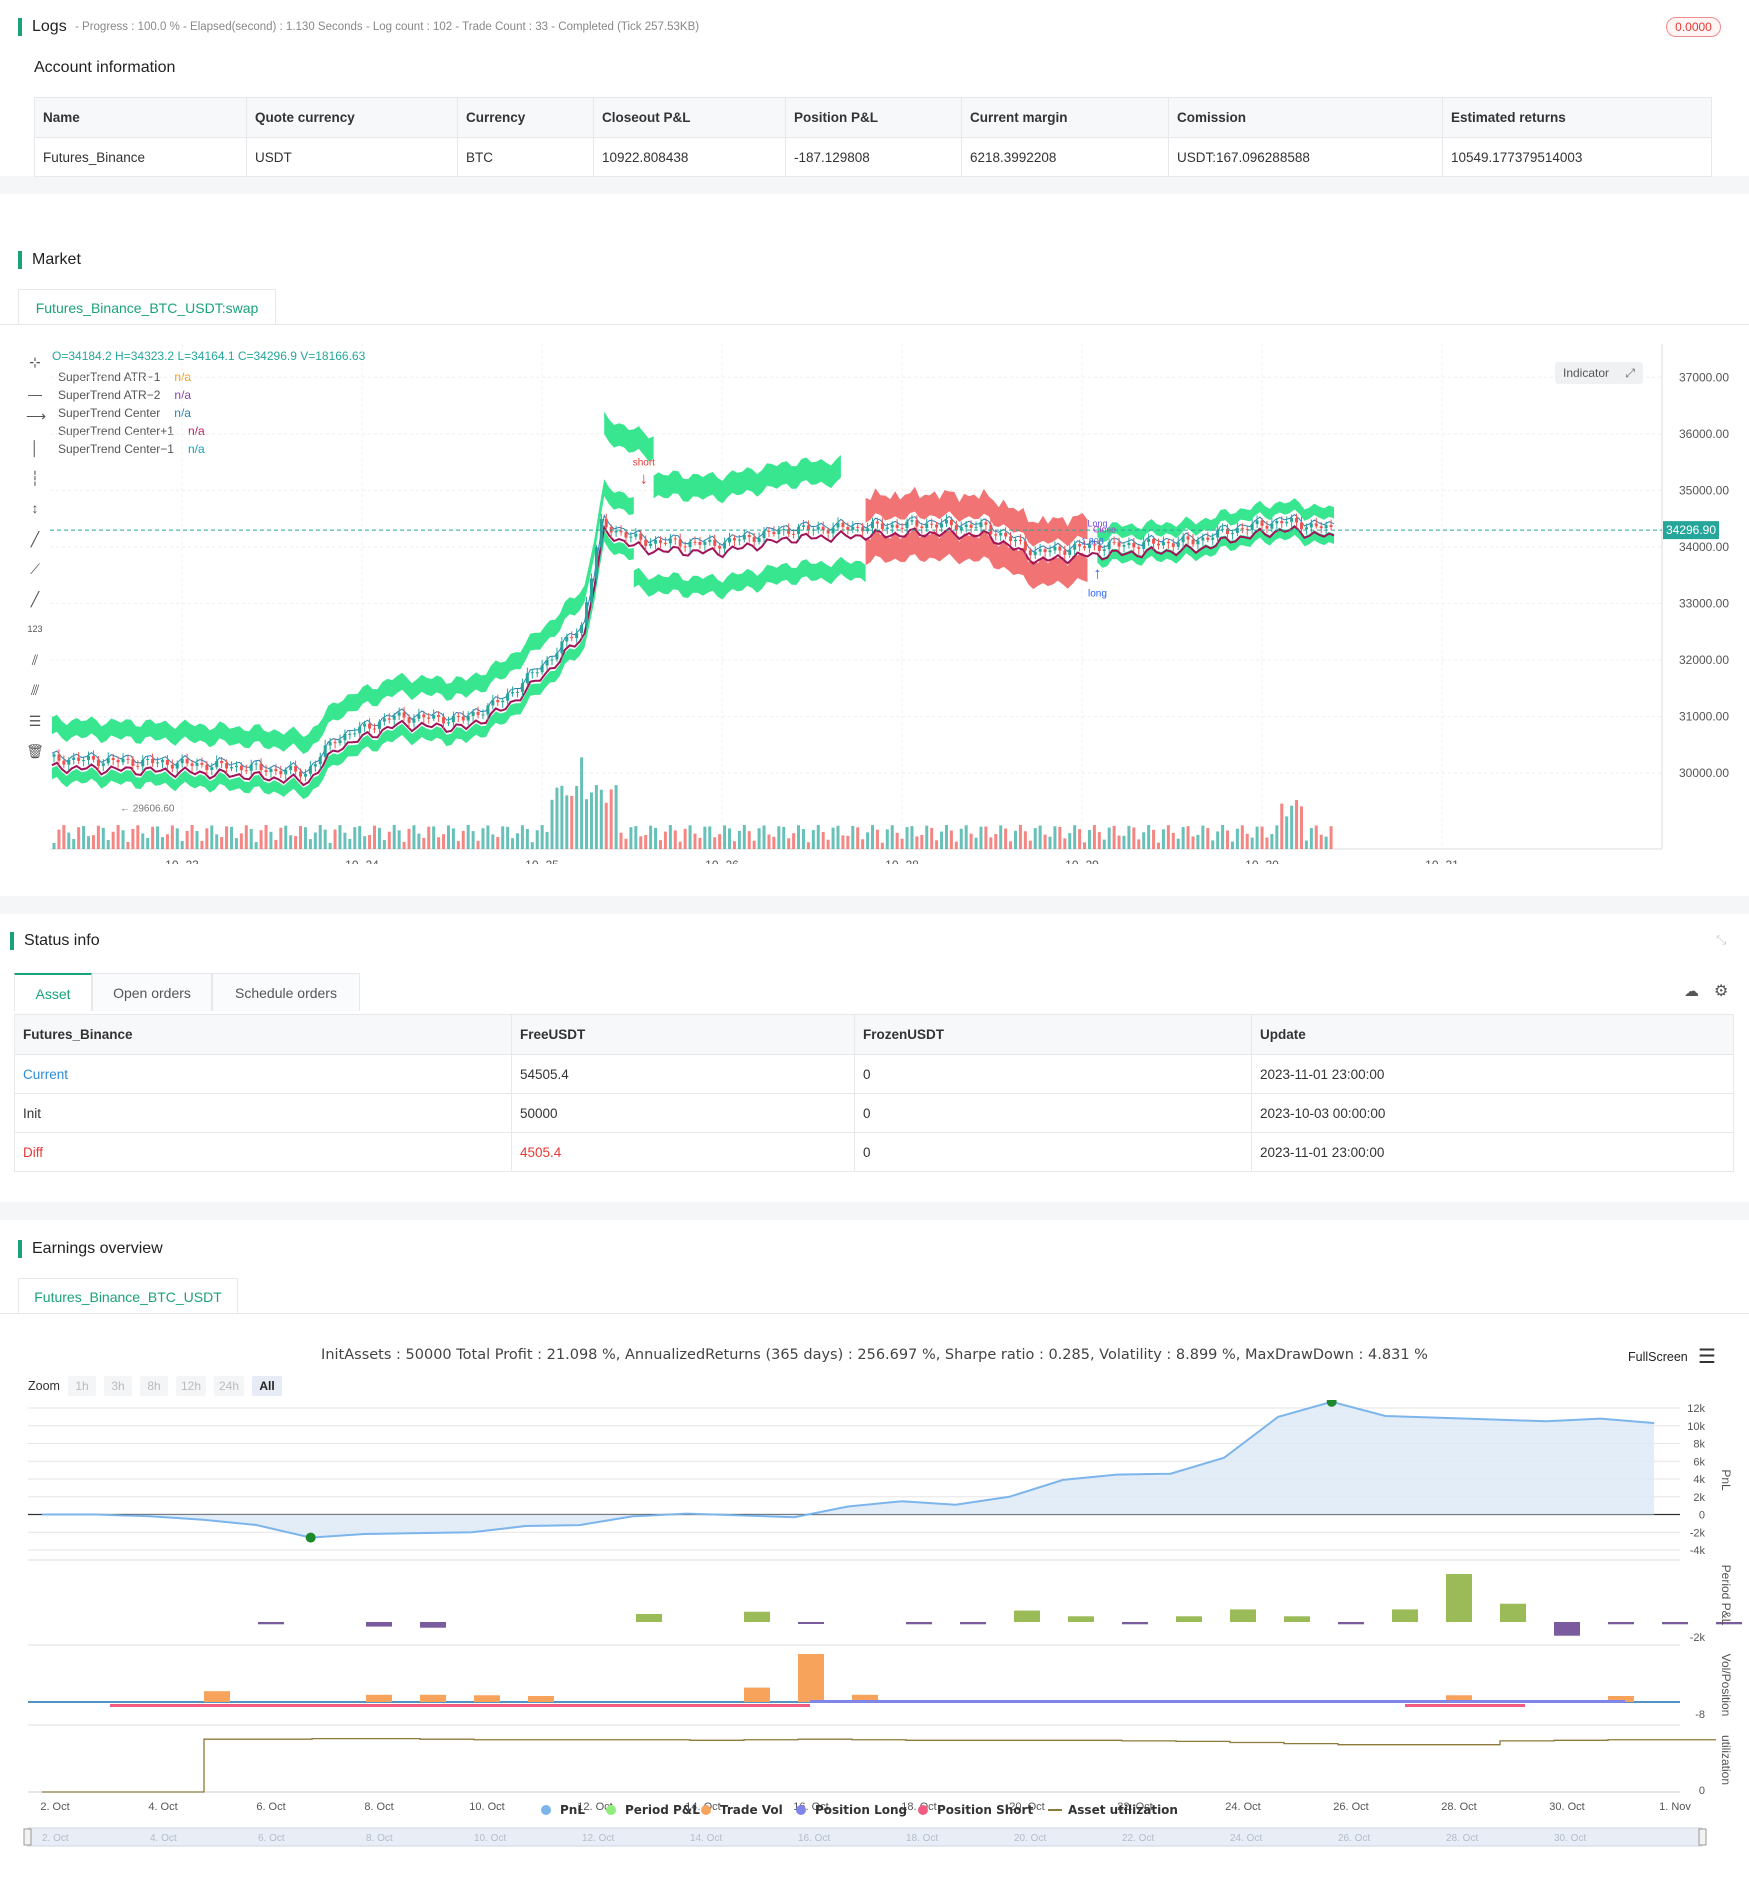 The width and height of the screenshot is (1749, 1898). Describe the element at coordinates (1458, 1807) in the screenshot. I see `x-tick-label: 28. Oct` at that location.